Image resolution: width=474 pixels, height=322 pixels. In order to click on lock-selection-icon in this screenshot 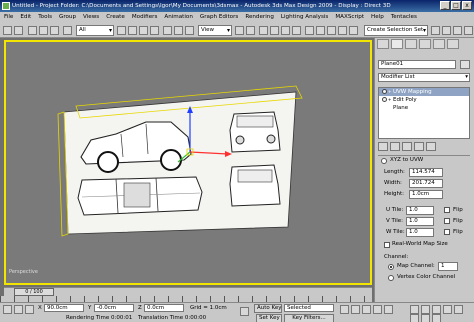, I will do `click(18, 309)`.